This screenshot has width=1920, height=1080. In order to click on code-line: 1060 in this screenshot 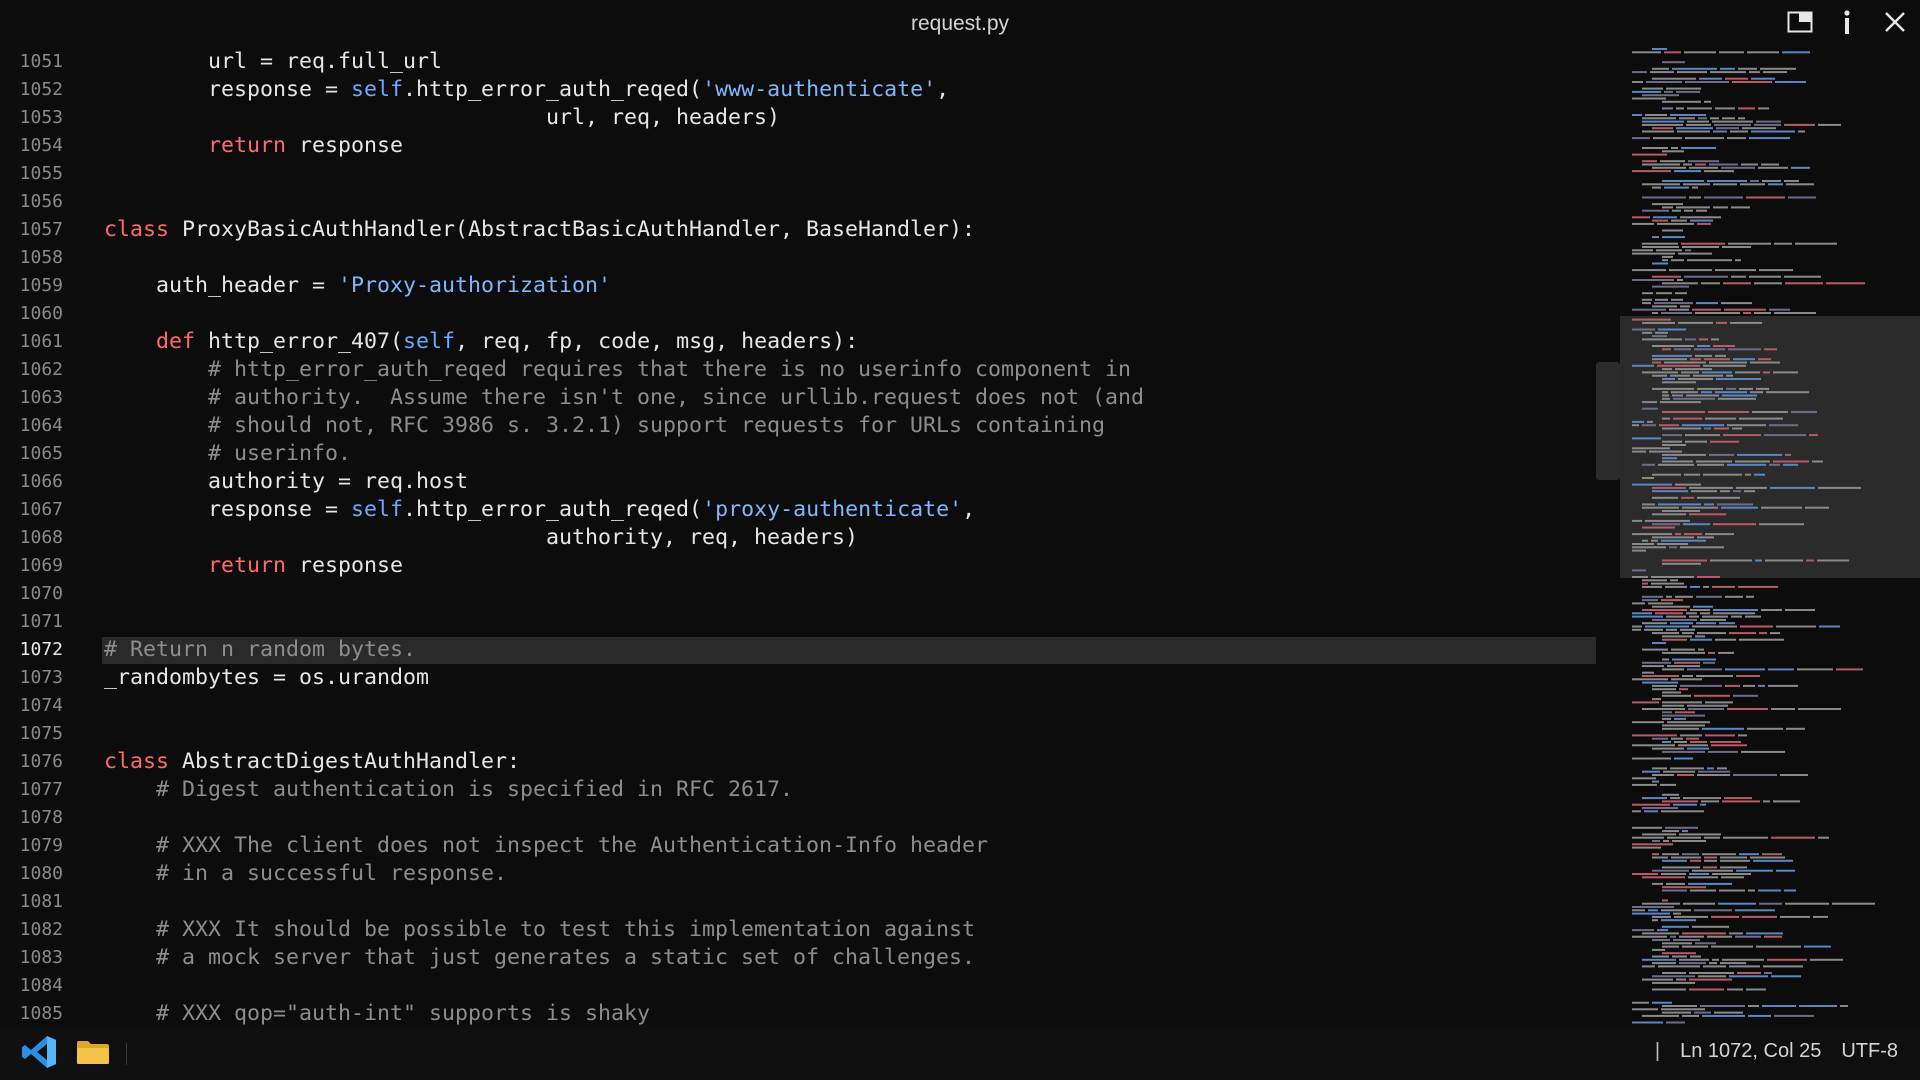, I will do `click(798, 314)`.